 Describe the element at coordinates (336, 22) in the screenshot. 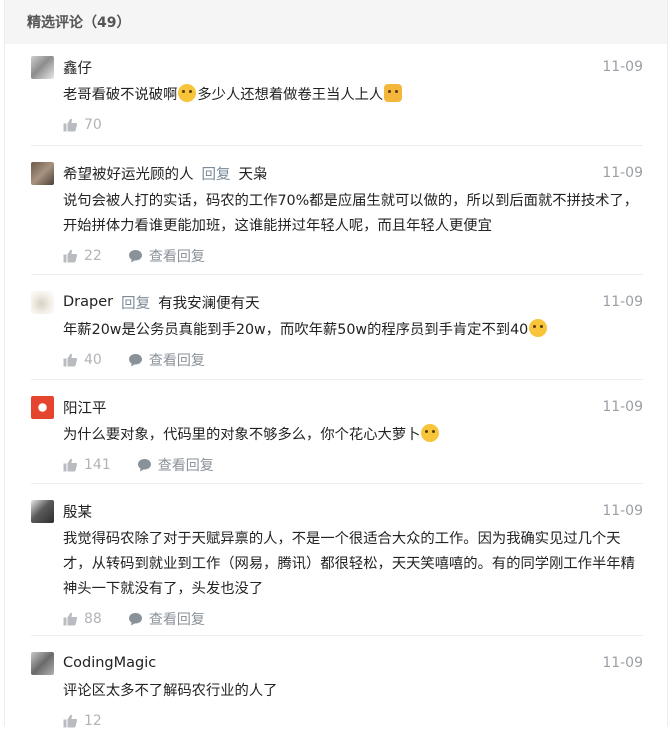

I see `section-header: 精选评论（49）` at that location.